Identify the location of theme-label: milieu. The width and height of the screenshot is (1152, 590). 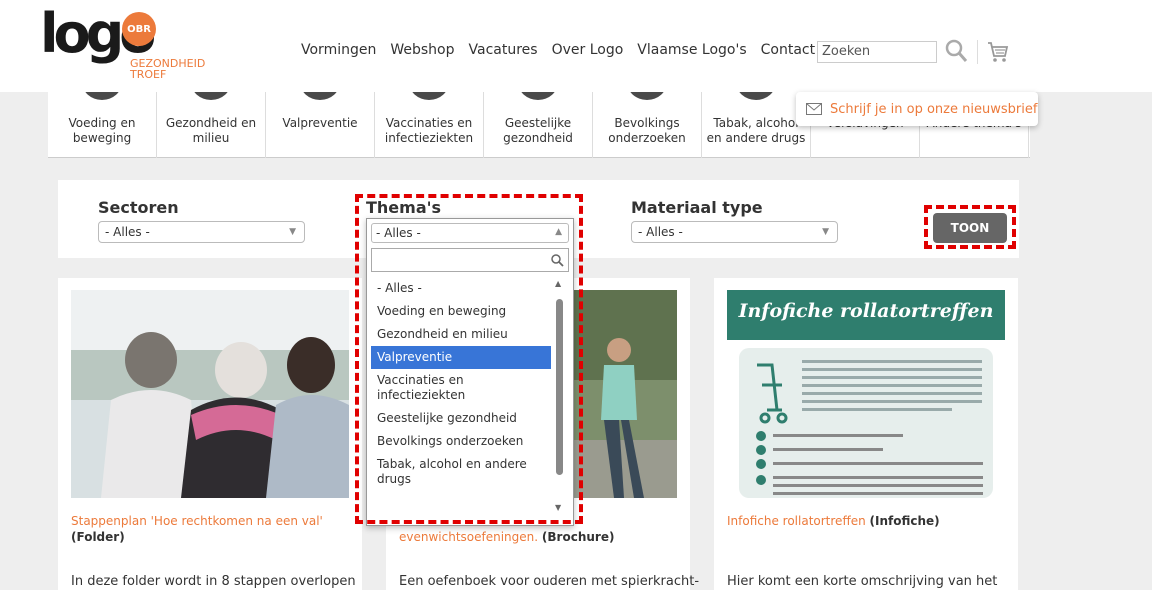
(211, 138).